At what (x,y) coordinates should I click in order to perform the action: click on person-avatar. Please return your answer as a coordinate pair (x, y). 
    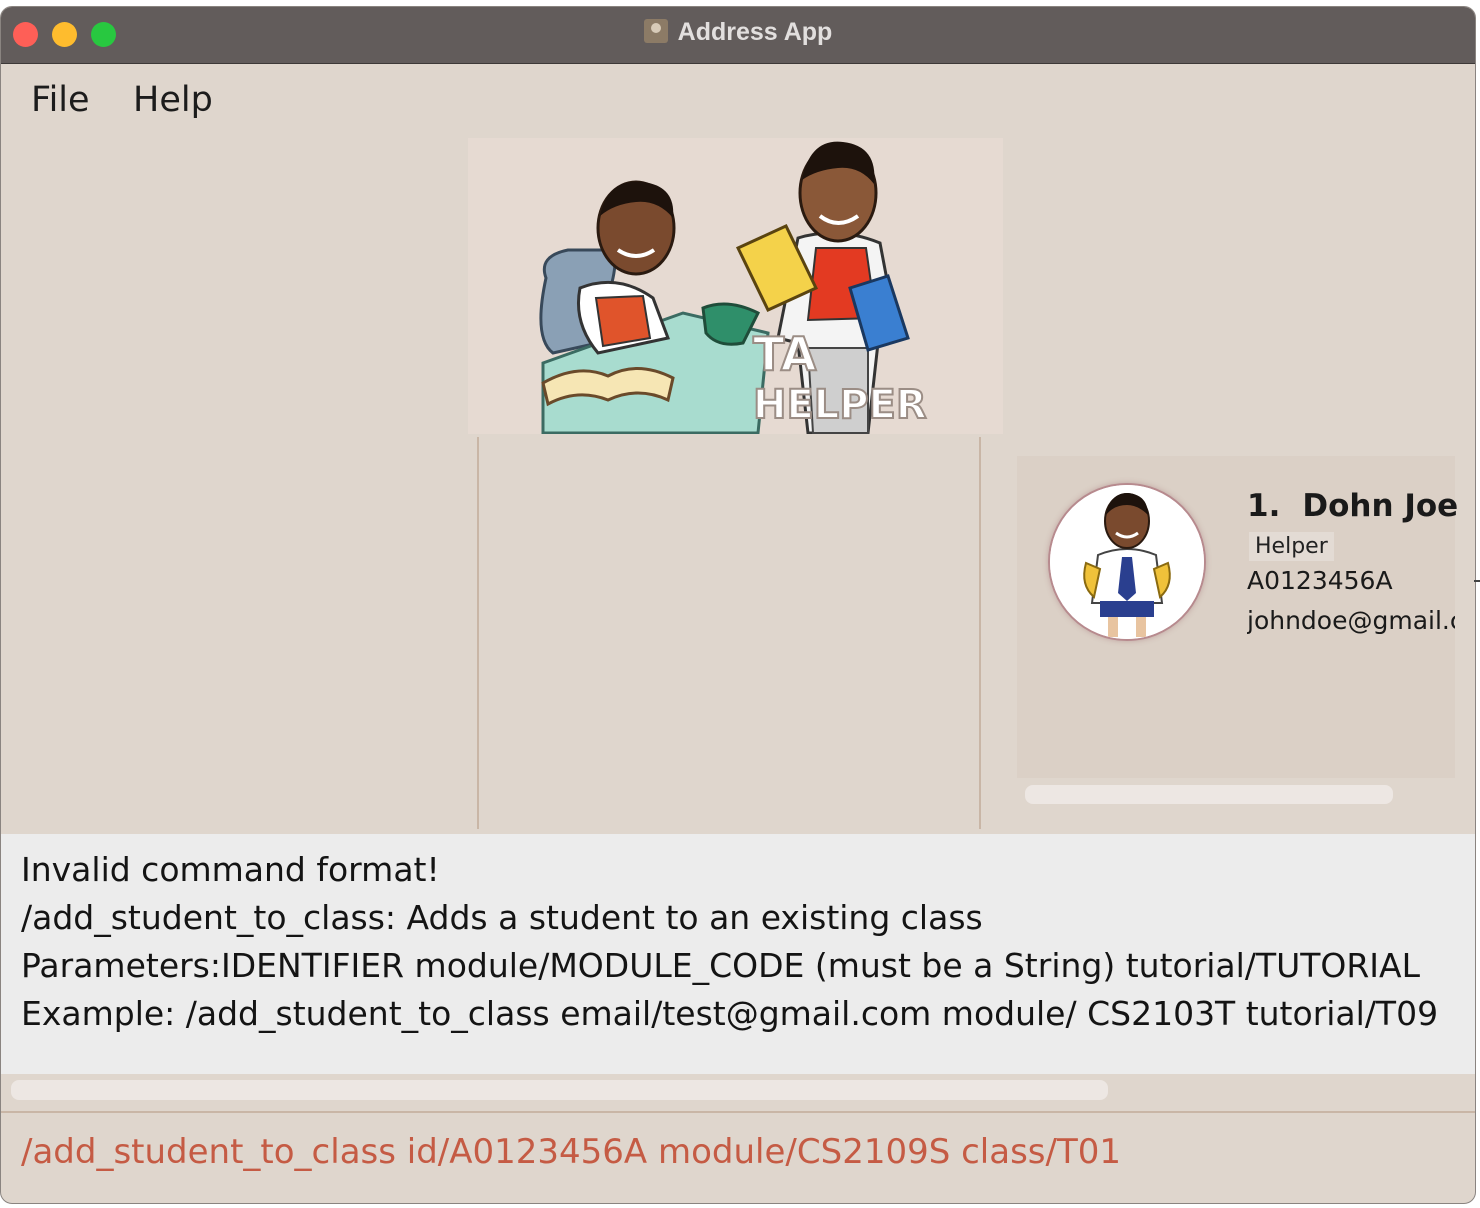
    Looking at the image, I should click on (1127, 562).